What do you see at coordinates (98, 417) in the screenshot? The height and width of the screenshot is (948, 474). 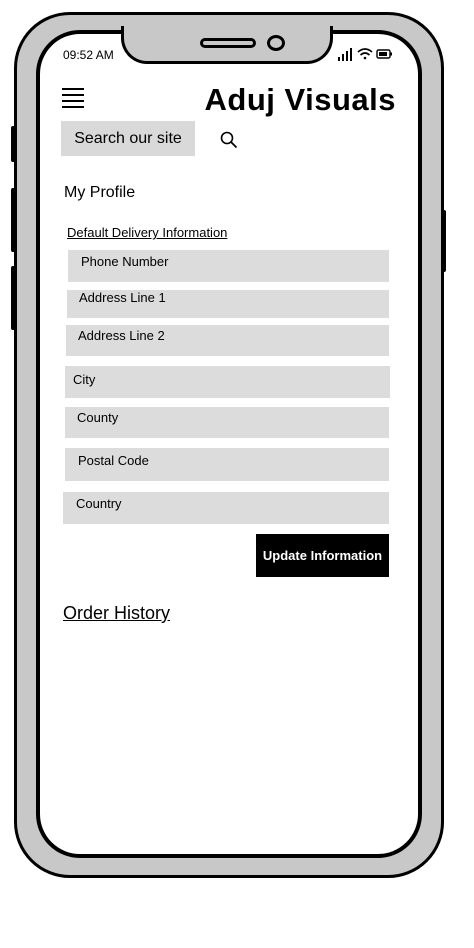 I see `field-label: County` at bounding box center [98, 417].